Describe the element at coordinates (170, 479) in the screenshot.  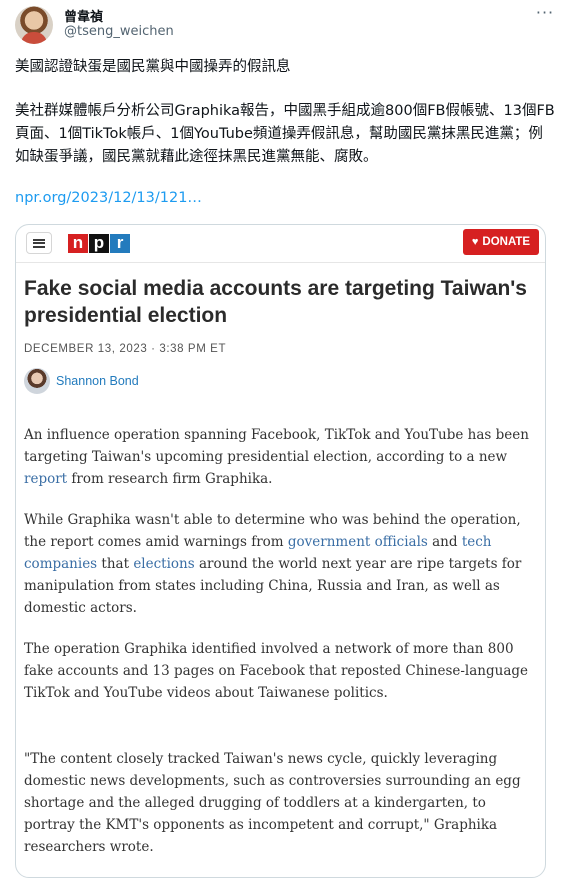
I see `paragraph-text: from research firm Graphika.` at that location.